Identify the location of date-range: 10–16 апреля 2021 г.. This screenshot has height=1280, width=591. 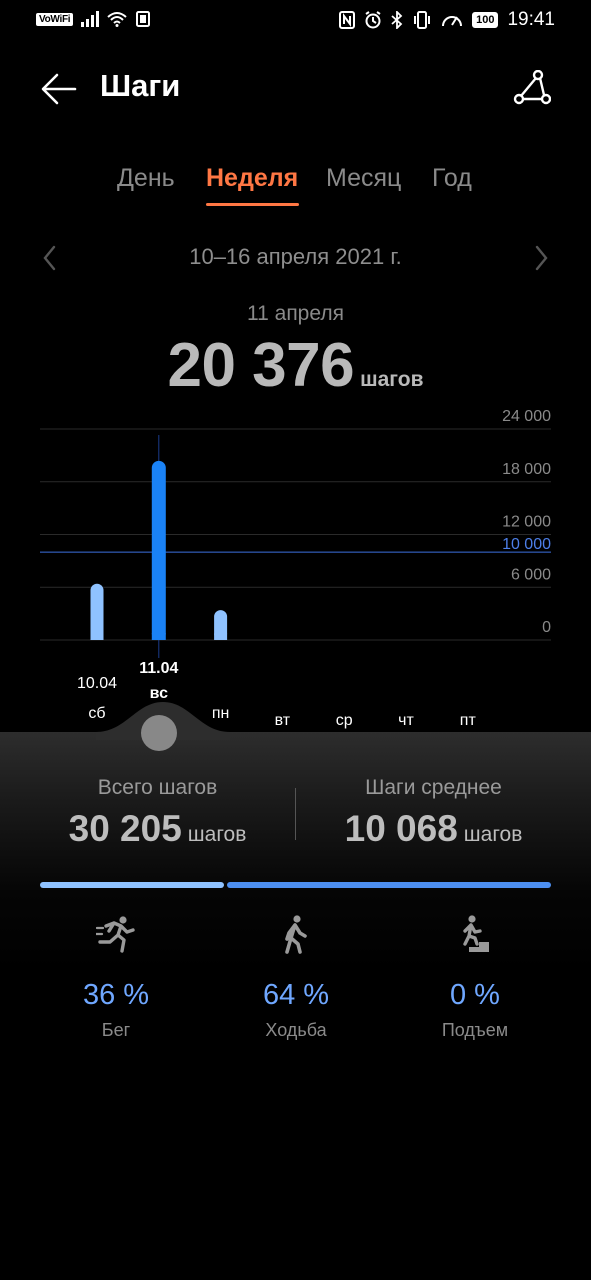
(295, 256).